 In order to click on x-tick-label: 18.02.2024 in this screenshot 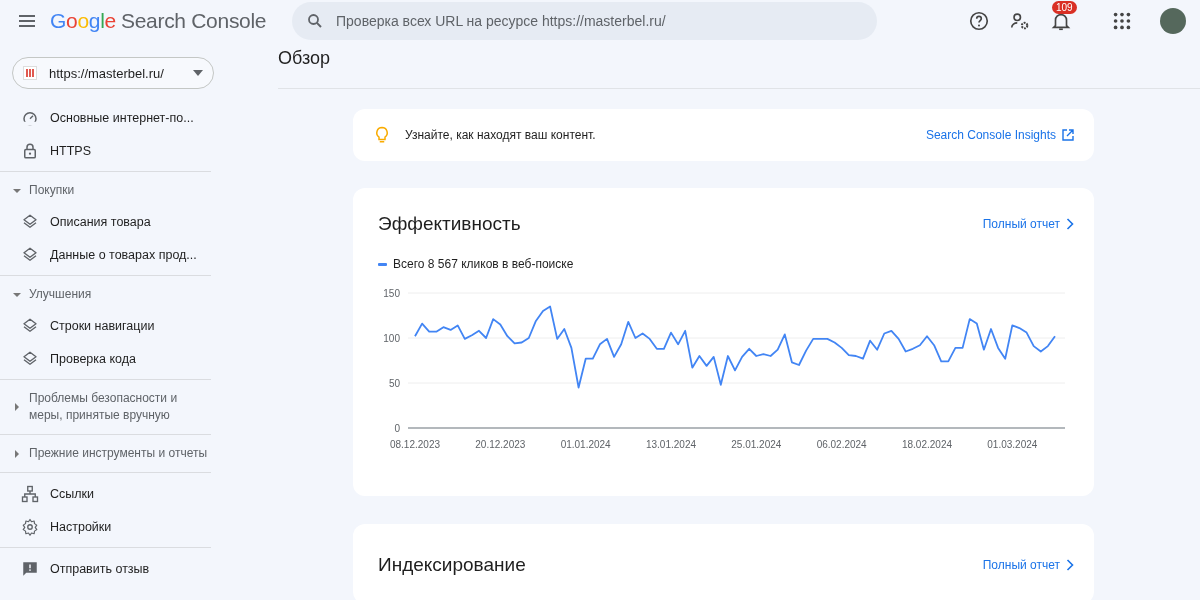, I will do `click(927, 444)`.